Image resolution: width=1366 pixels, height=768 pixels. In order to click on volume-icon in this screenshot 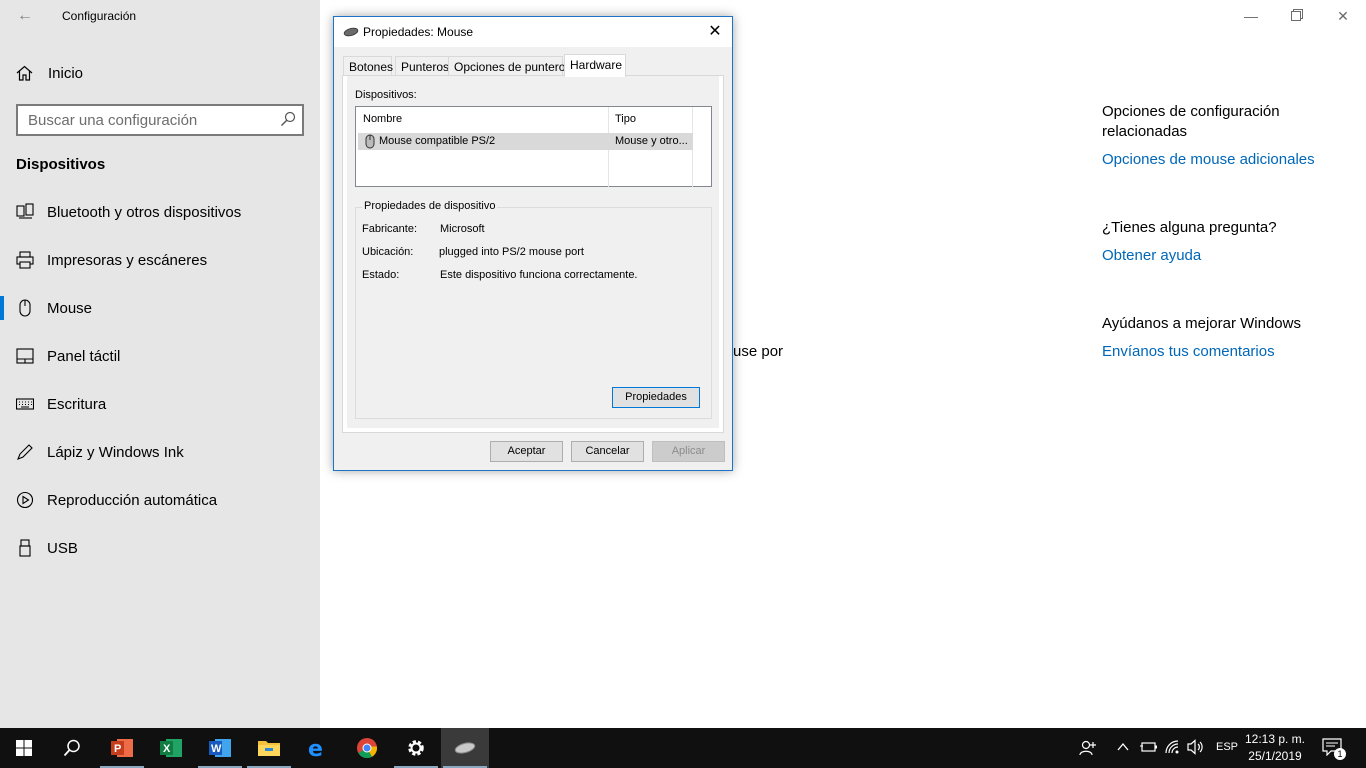, I will do `click(1196, 749)`.